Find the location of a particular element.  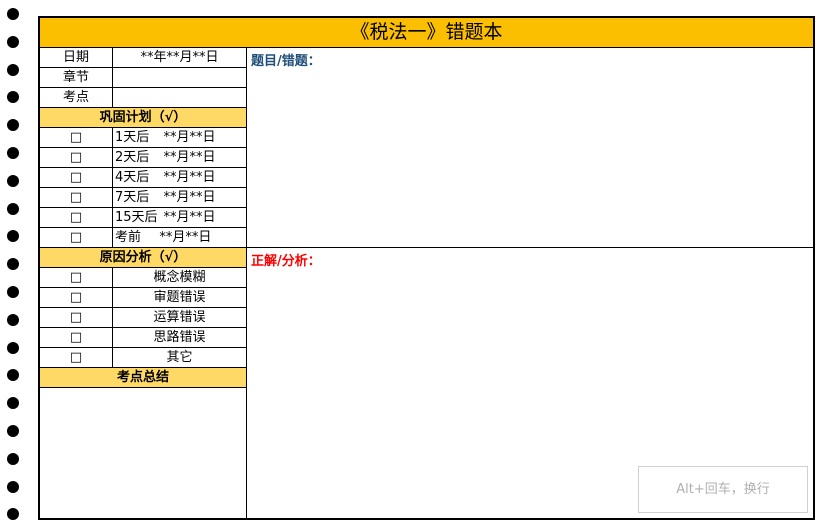

info-label: 章节 is located at coordinates (76, 77).